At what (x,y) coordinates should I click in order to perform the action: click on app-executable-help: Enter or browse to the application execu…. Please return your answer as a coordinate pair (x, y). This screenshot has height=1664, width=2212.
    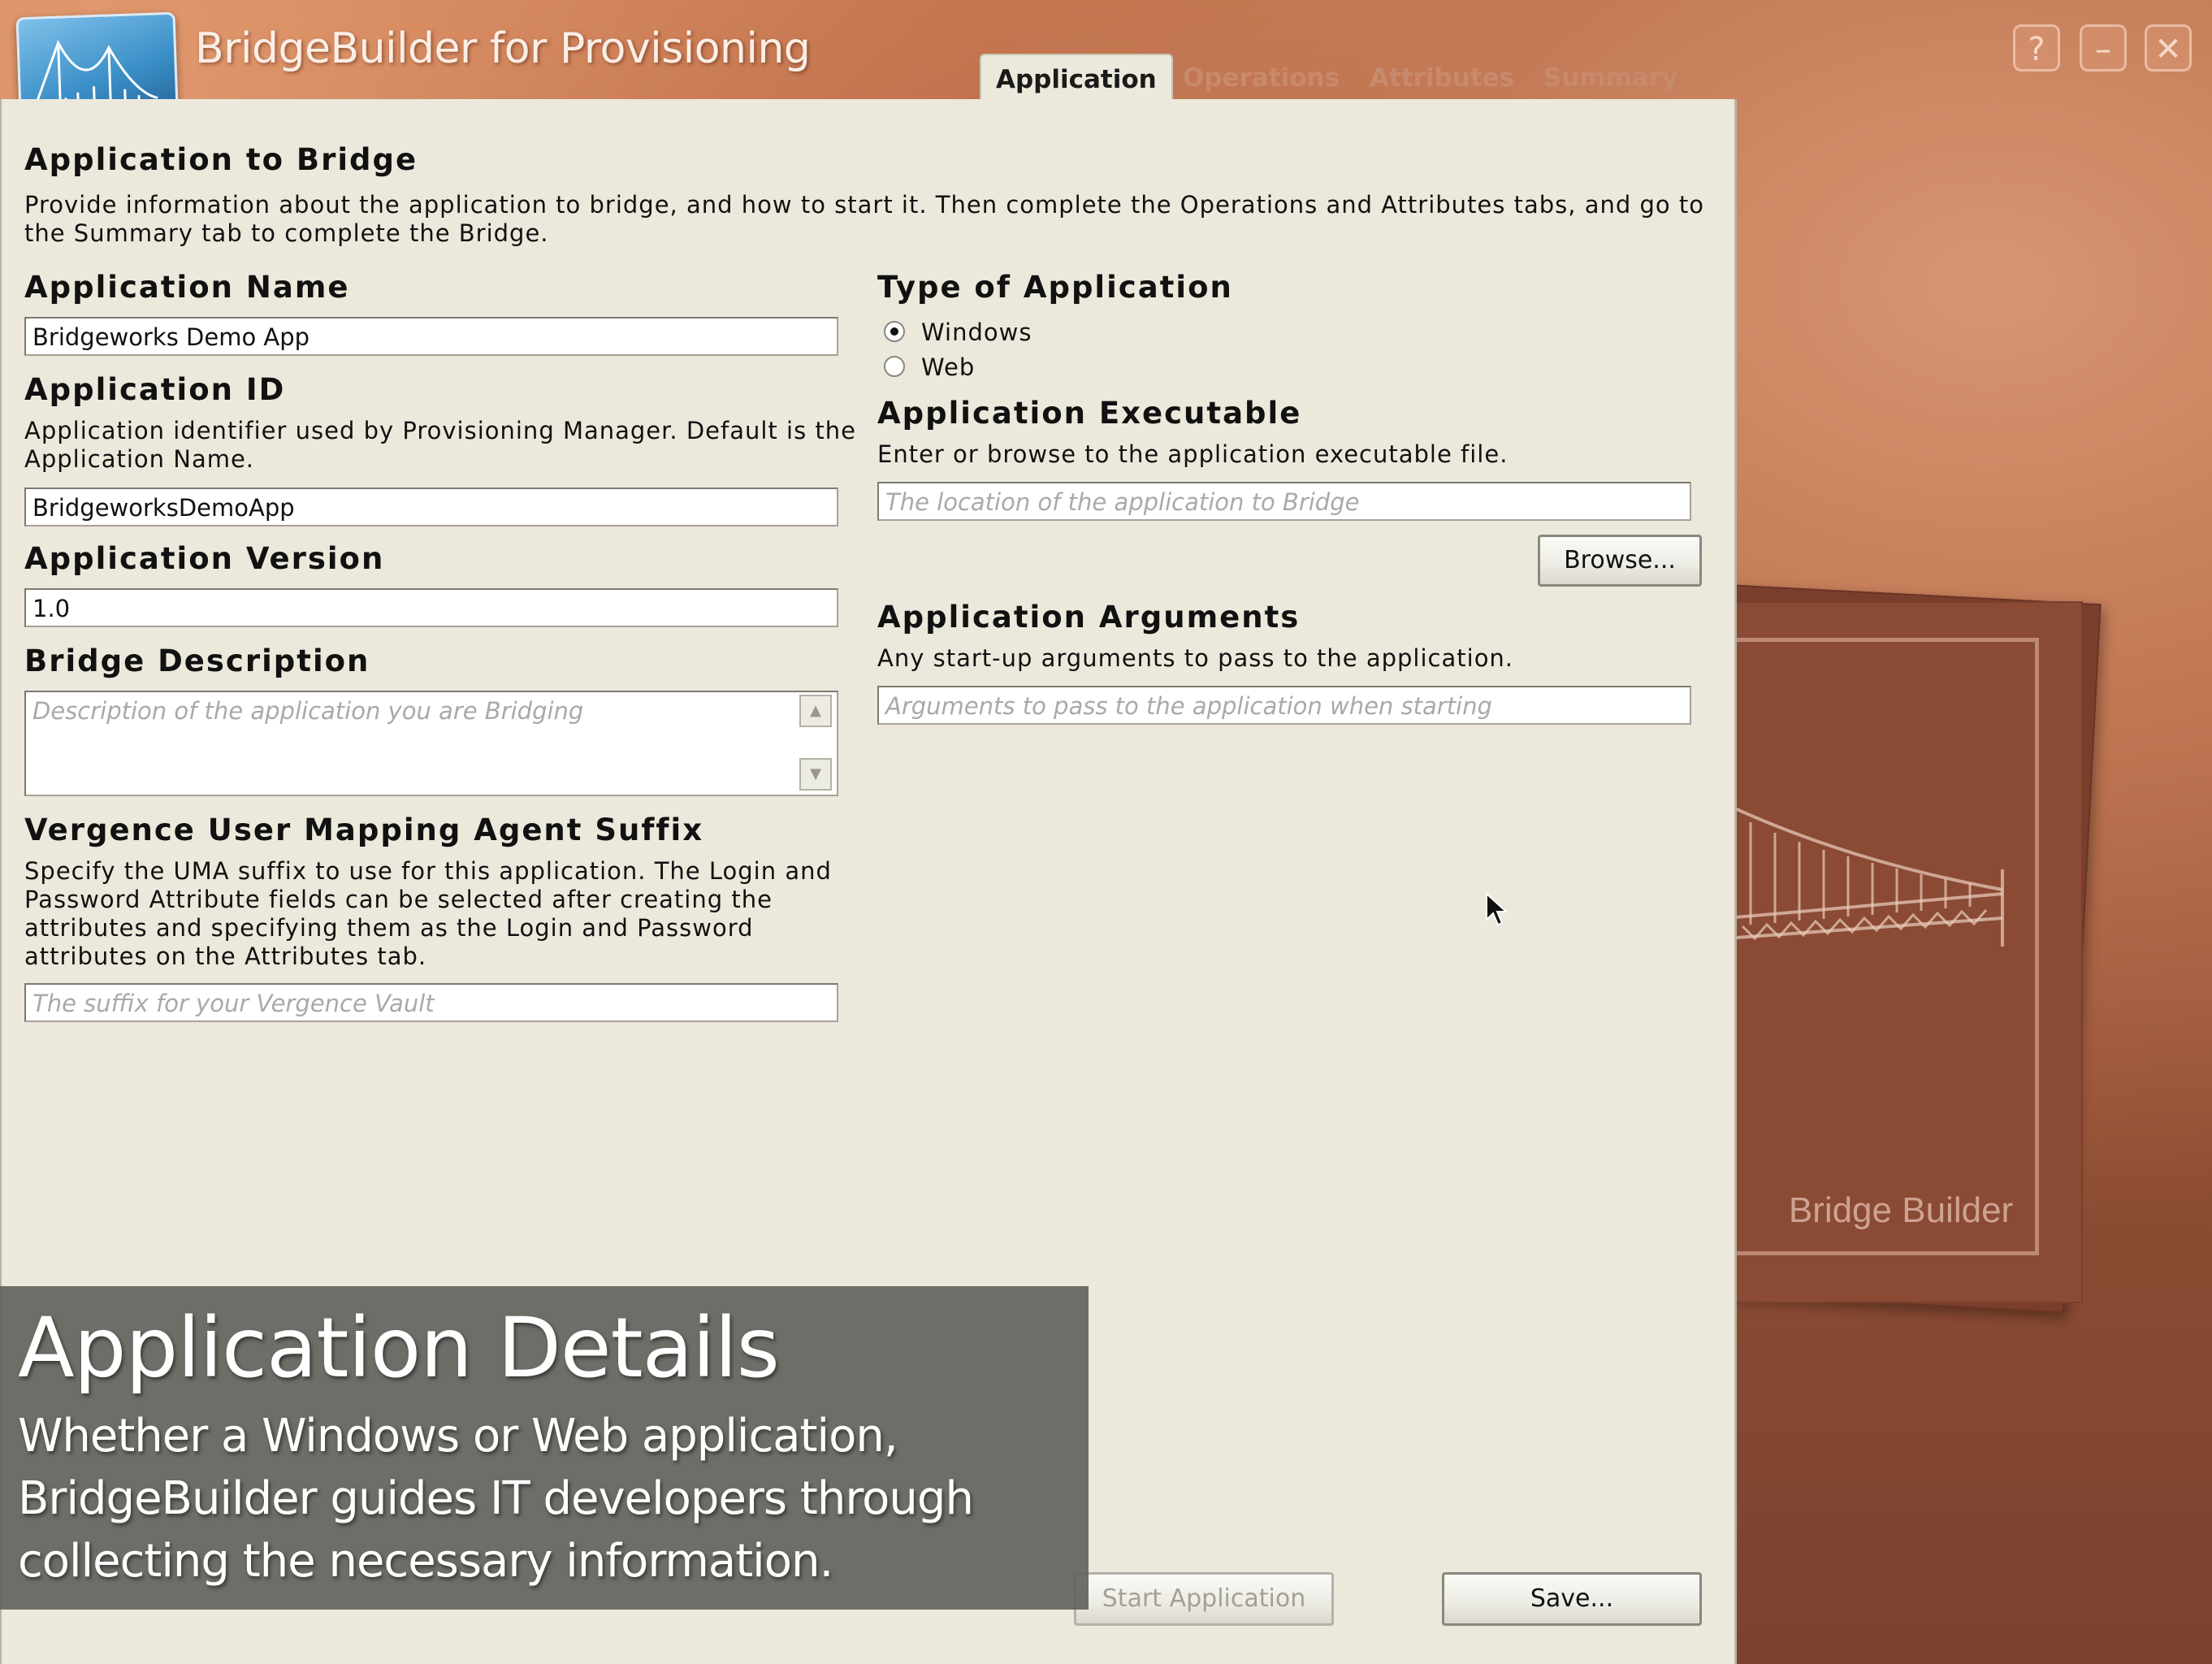
    Looking at the image, I should click on (1193, 454).